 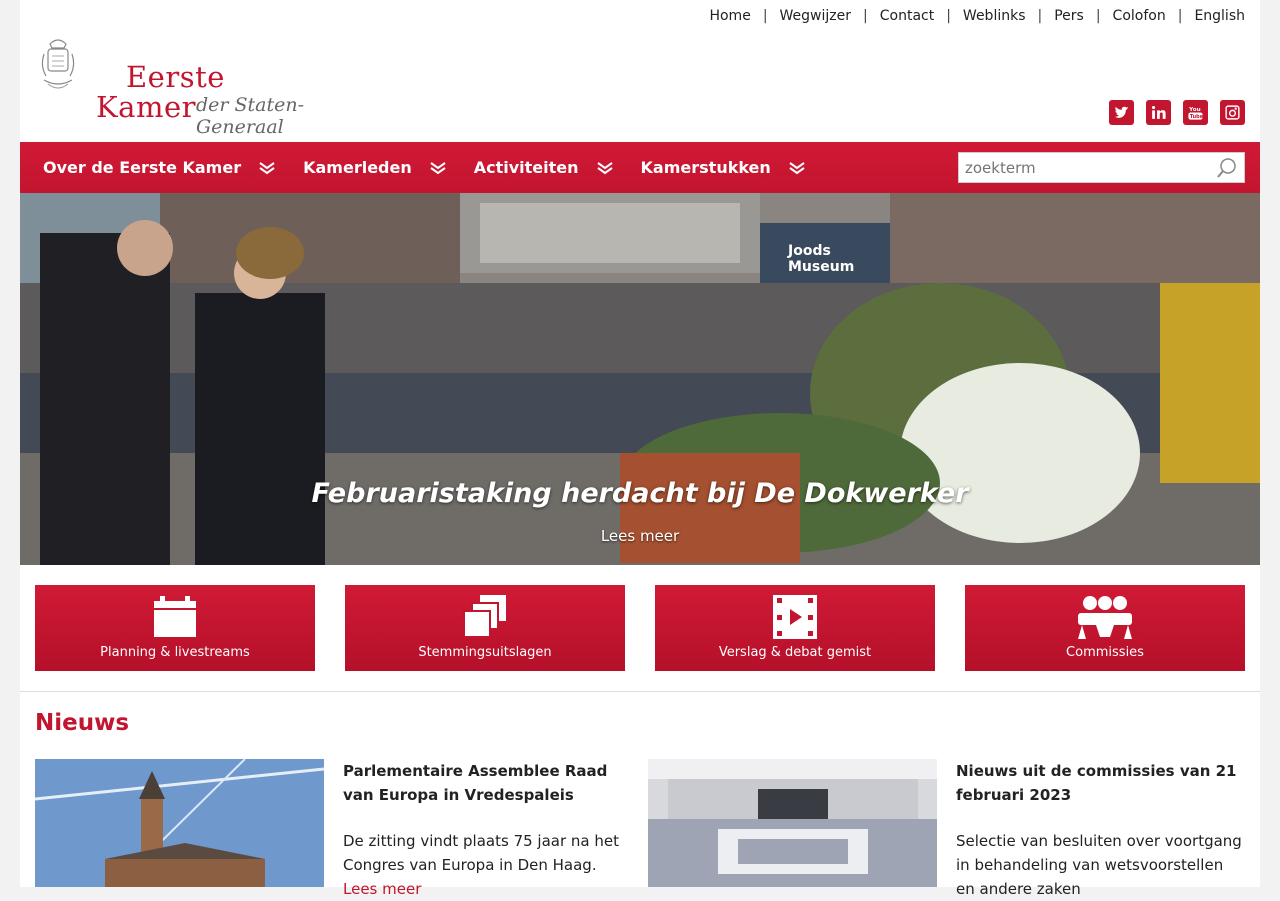 I want to click on nav-item-activiteiten: Activiteiten, so click(x=543, y=167).